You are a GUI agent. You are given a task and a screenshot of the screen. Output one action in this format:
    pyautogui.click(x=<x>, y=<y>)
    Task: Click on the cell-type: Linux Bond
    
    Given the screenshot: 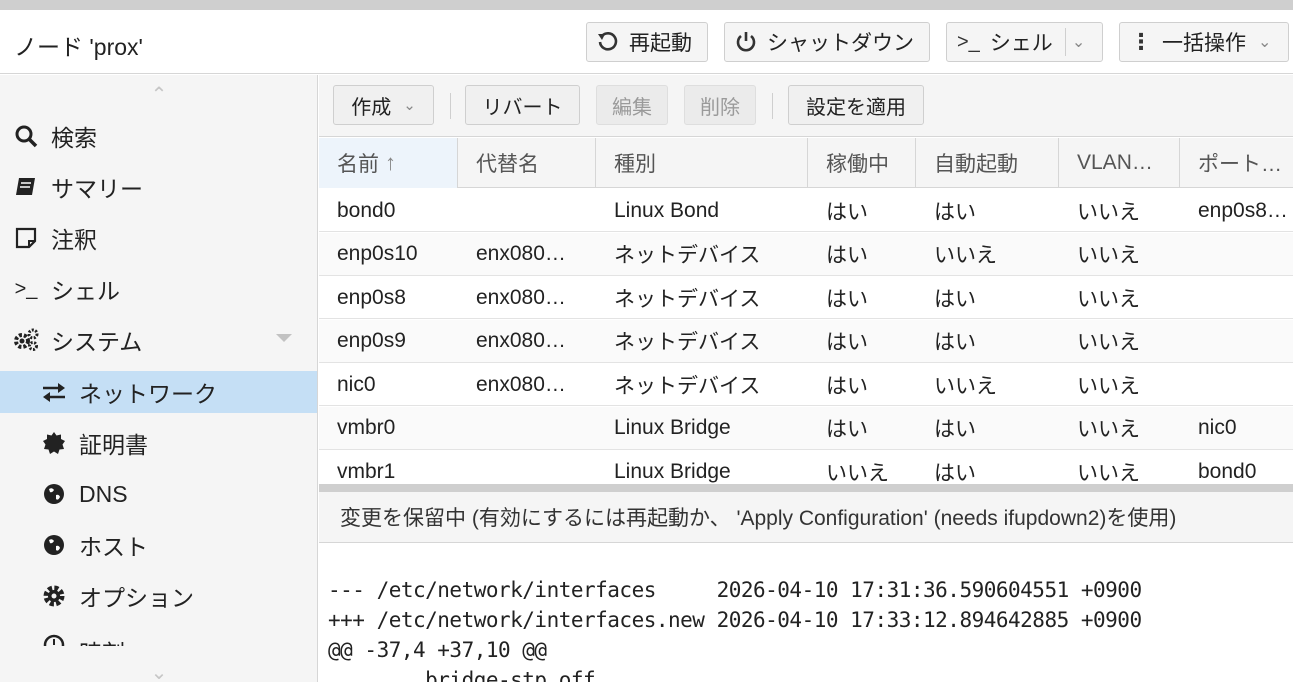 What is the action you would take?
    pyautogui.click(x=667, y=210)
    